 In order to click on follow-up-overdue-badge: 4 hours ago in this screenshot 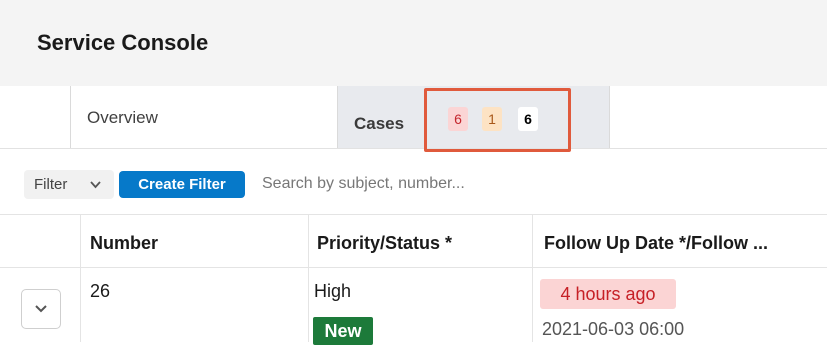, I will do `click(608, 294)`.